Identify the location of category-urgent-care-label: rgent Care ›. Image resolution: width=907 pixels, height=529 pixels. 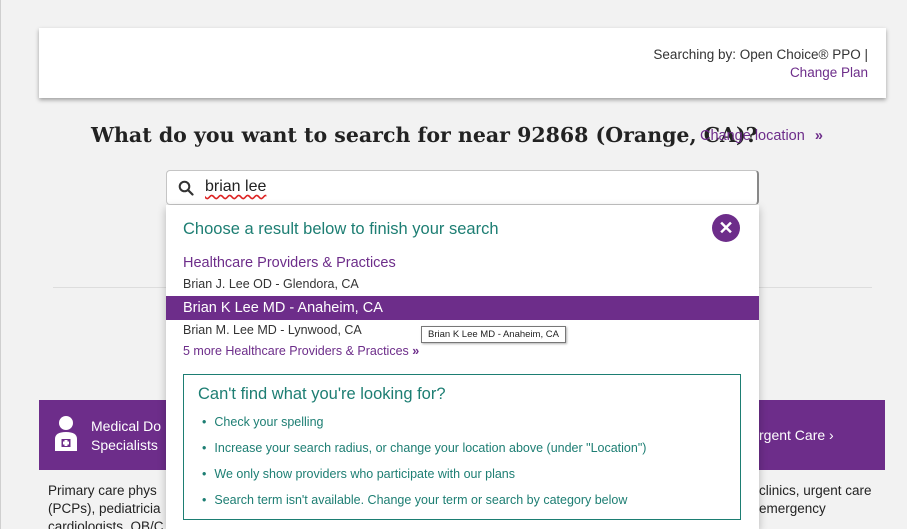
(796, 435).